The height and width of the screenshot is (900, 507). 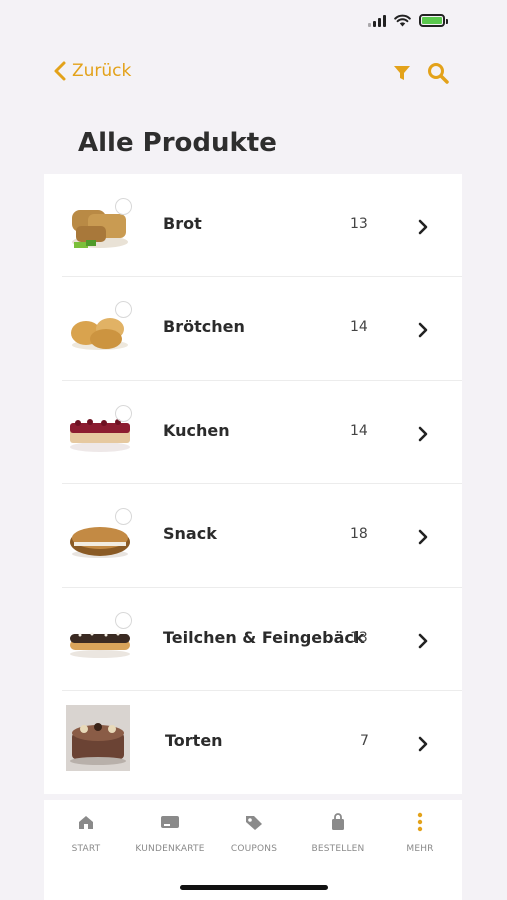 What do you see at coordinates (196, 430) in the screenshot?
I see `kuchen-label: Kuchen` at bounding box center [196, 430].